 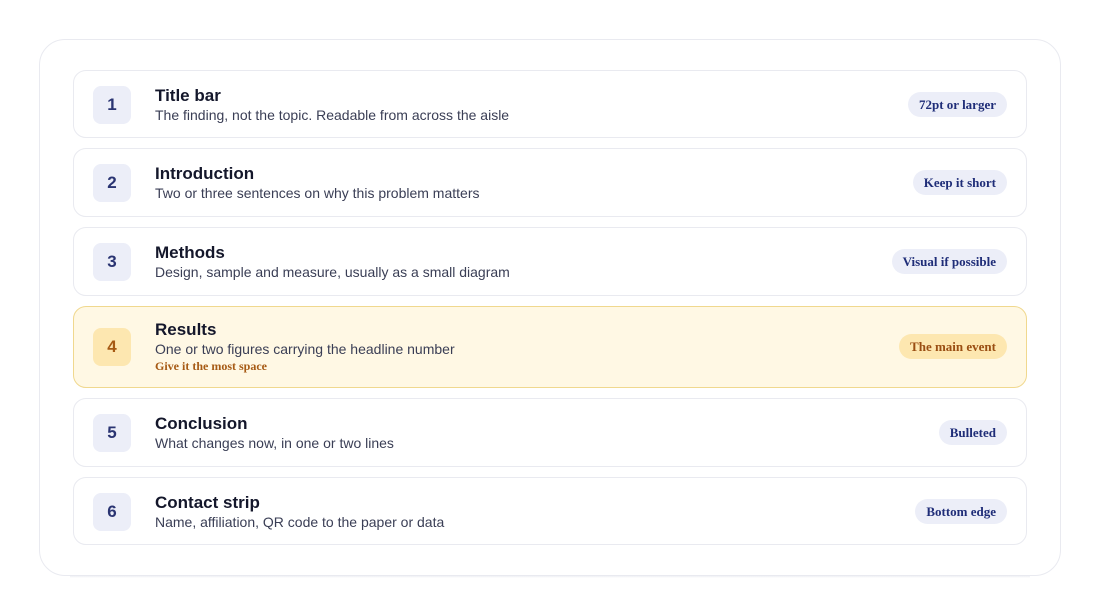 I want to click on step-badge: 72pt or larger, so click(x=957, y=104).